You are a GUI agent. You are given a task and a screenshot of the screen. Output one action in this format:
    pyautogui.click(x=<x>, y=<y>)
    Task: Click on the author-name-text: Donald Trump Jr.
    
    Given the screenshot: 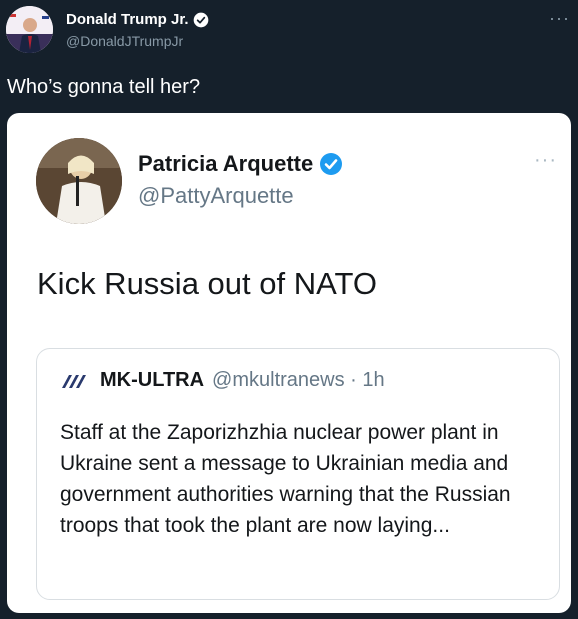 What is the action you would take?
    pyautogui.click(x=127, y=19)
    